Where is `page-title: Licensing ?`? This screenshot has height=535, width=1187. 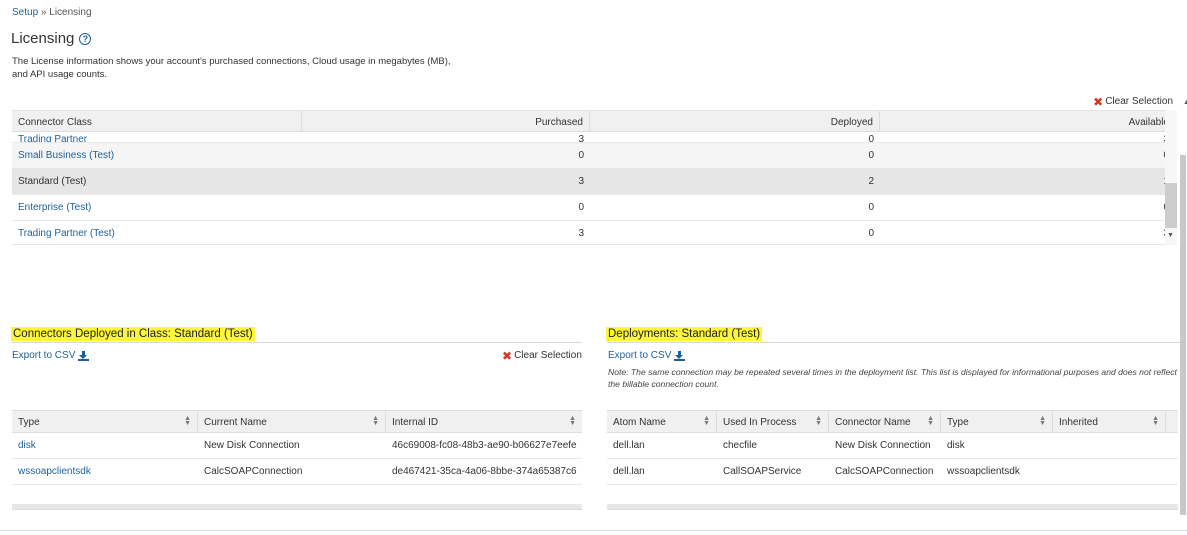
page-title: Licensing ? is located at coordinates (51, 38).